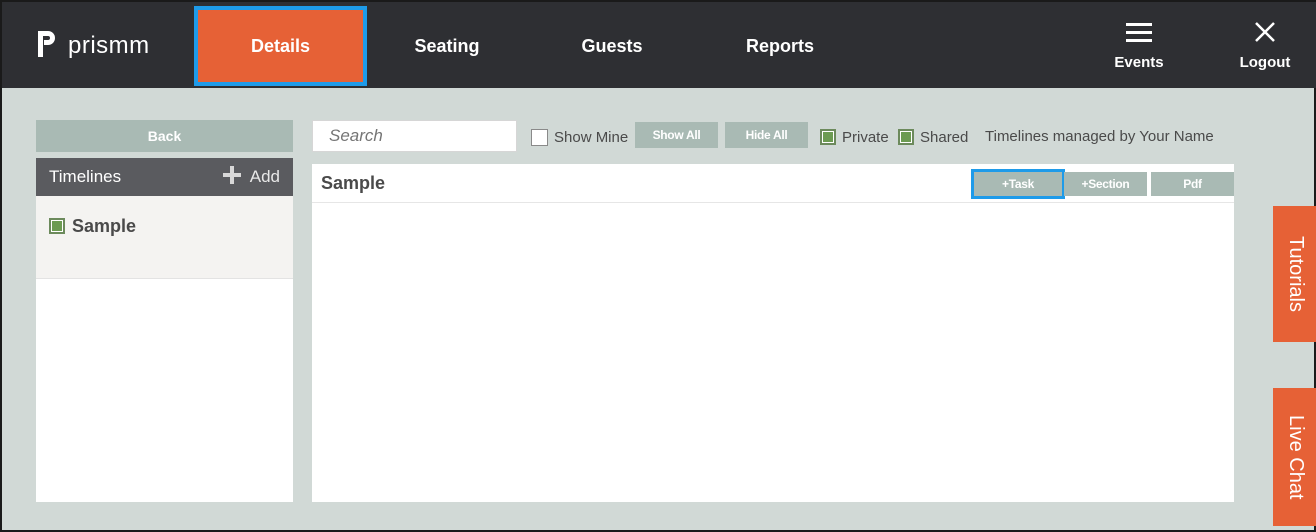  I want to click on hide-all-button: Hide All, so click(766, 135).